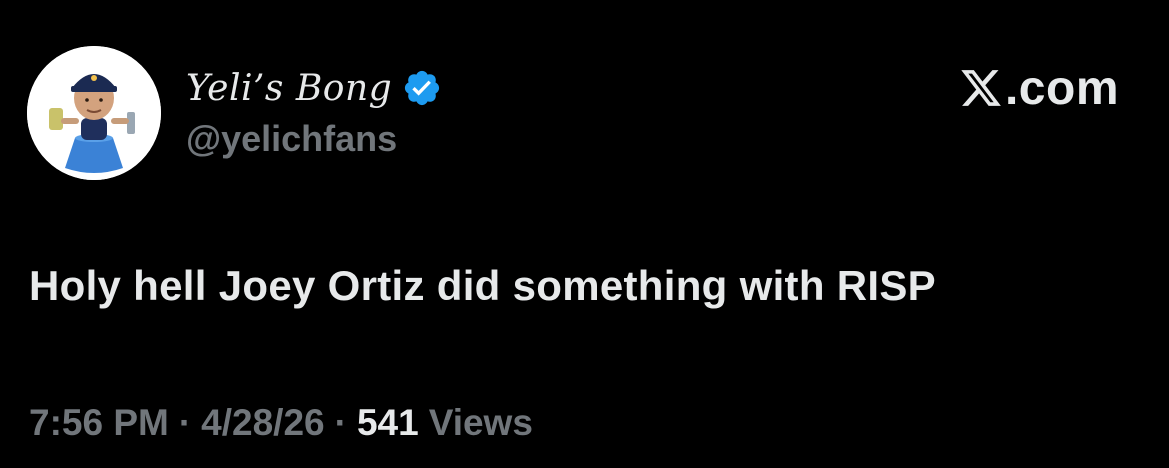 This screenshot has width=1169, height=468. Describe the element at coordinates (289, 88) in the screenshot. I see `display-name: Yeli’s Bong` at that location.